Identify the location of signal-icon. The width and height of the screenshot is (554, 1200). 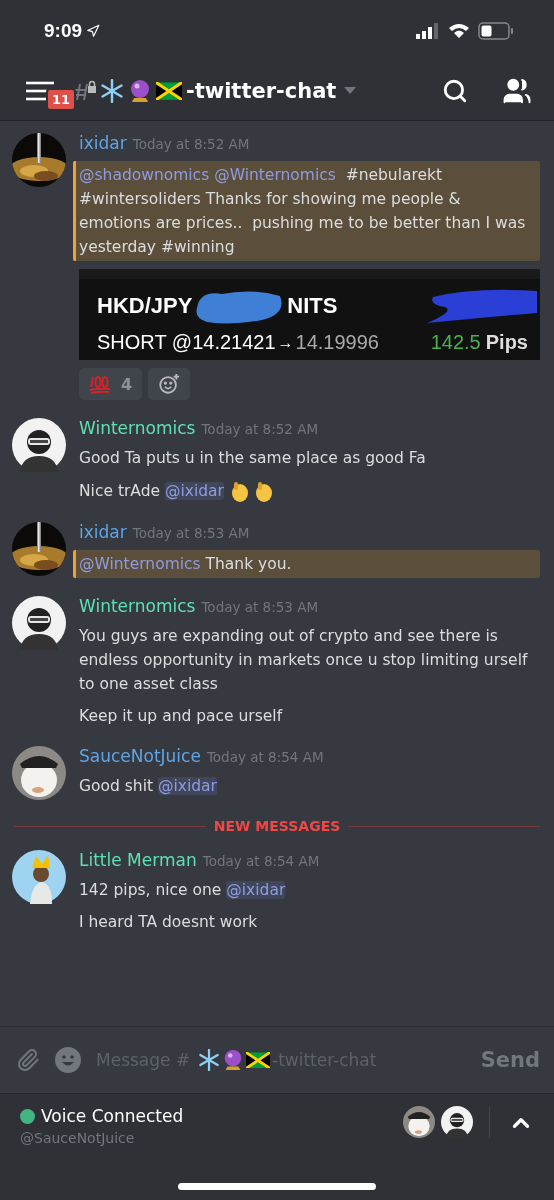
(428, 31).